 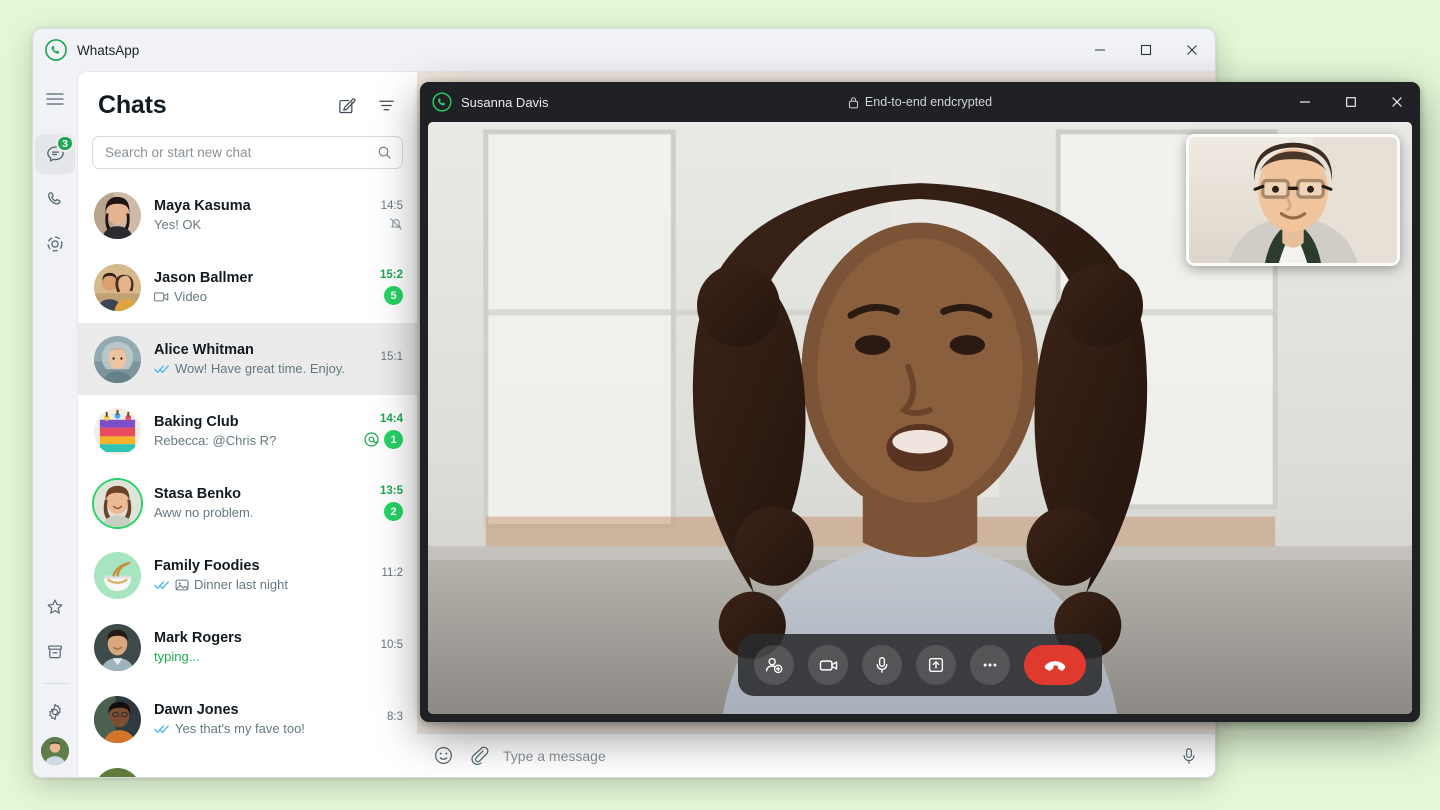 What do you see at coordinates (108, 50) in the screenshot?
I see `app-title: WhatsApp` at bounding box center [108, 50].